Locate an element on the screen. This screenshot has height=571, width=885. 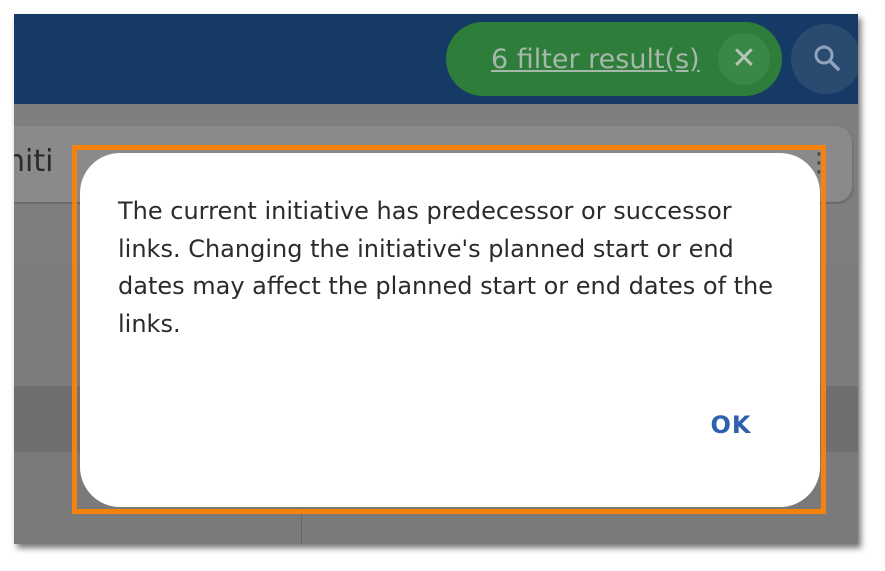
search-icon is located at coordinates (827, 58).